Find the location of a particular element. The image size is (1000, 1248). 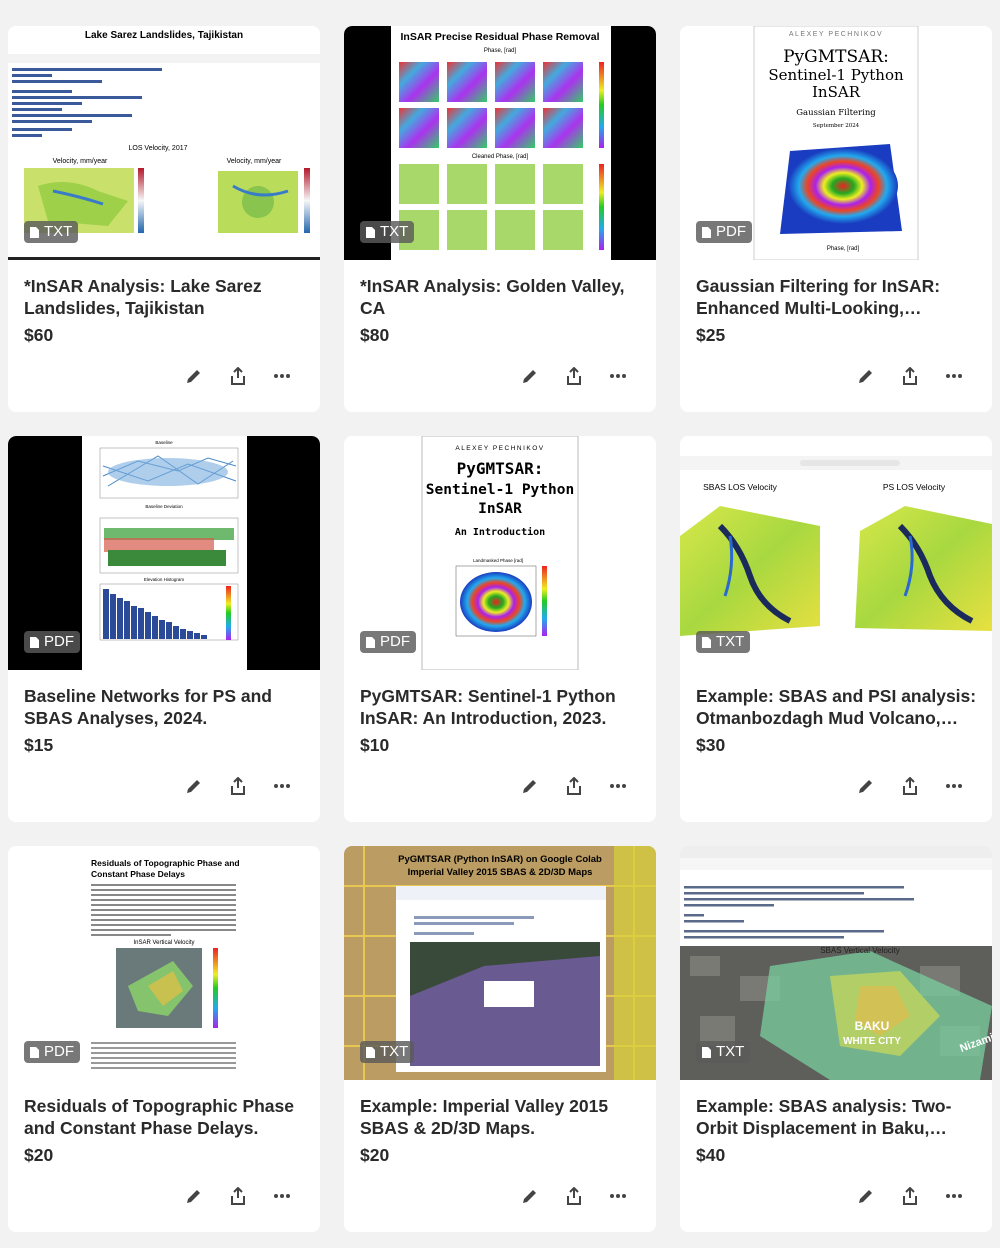

svg-text: PyGMTSAR: is located at coordinates (500, 468).